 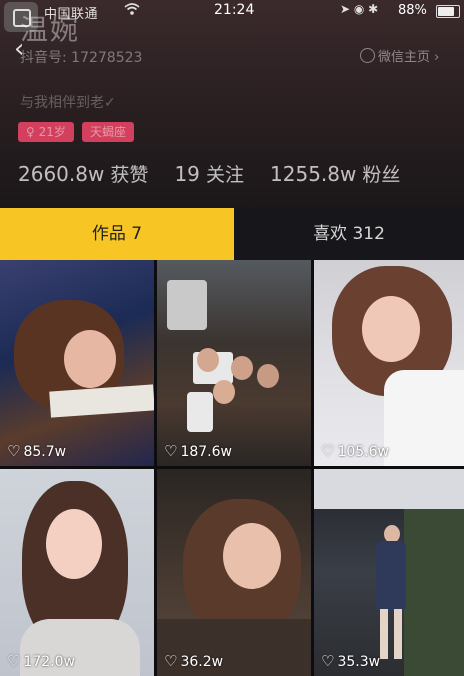 I want to click on video-thumbnail: ♡ 172.0w, so click(x=77, y=572).